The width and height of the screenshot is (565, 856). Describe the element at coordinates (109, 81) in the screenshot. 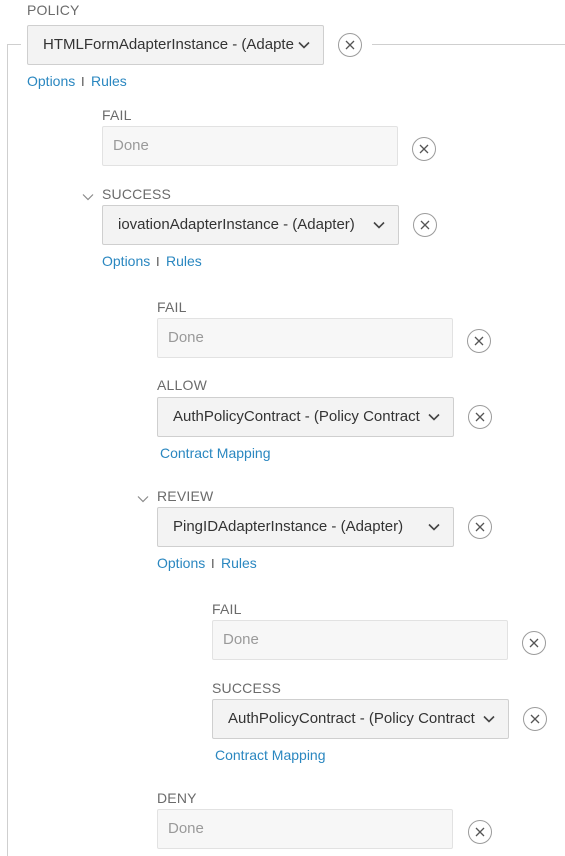

I see `policy-rules-link: Rules` at that location.